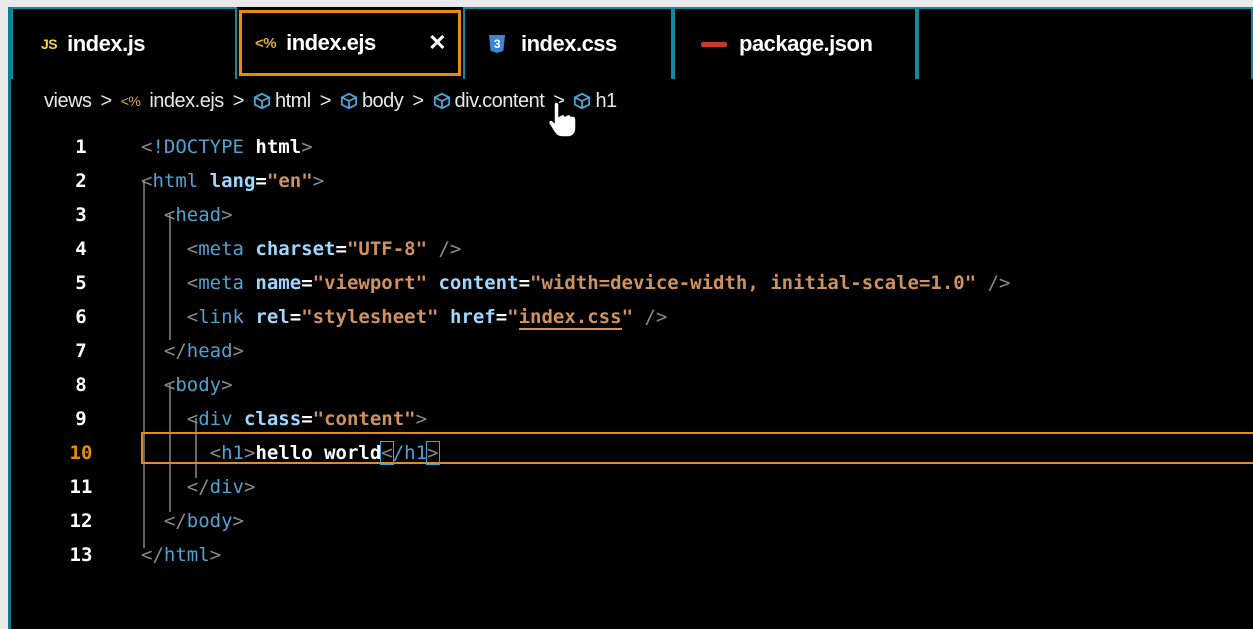  I want to click on code-text: <h1>hello world</h1>, so click(324, 453).